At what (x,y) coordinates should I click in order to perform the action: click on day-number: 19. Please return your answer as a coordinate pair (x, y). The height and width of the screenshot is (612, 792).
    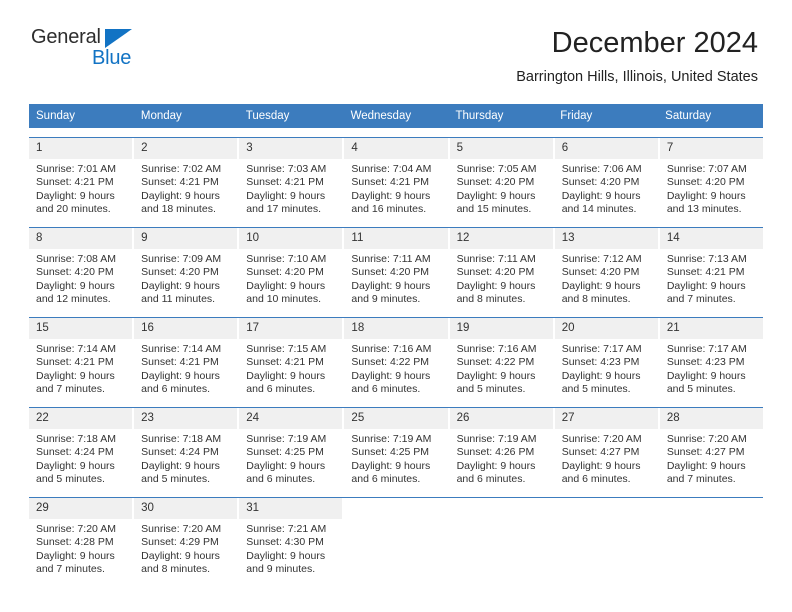
    Looking at the image, I should click on (501, 328).